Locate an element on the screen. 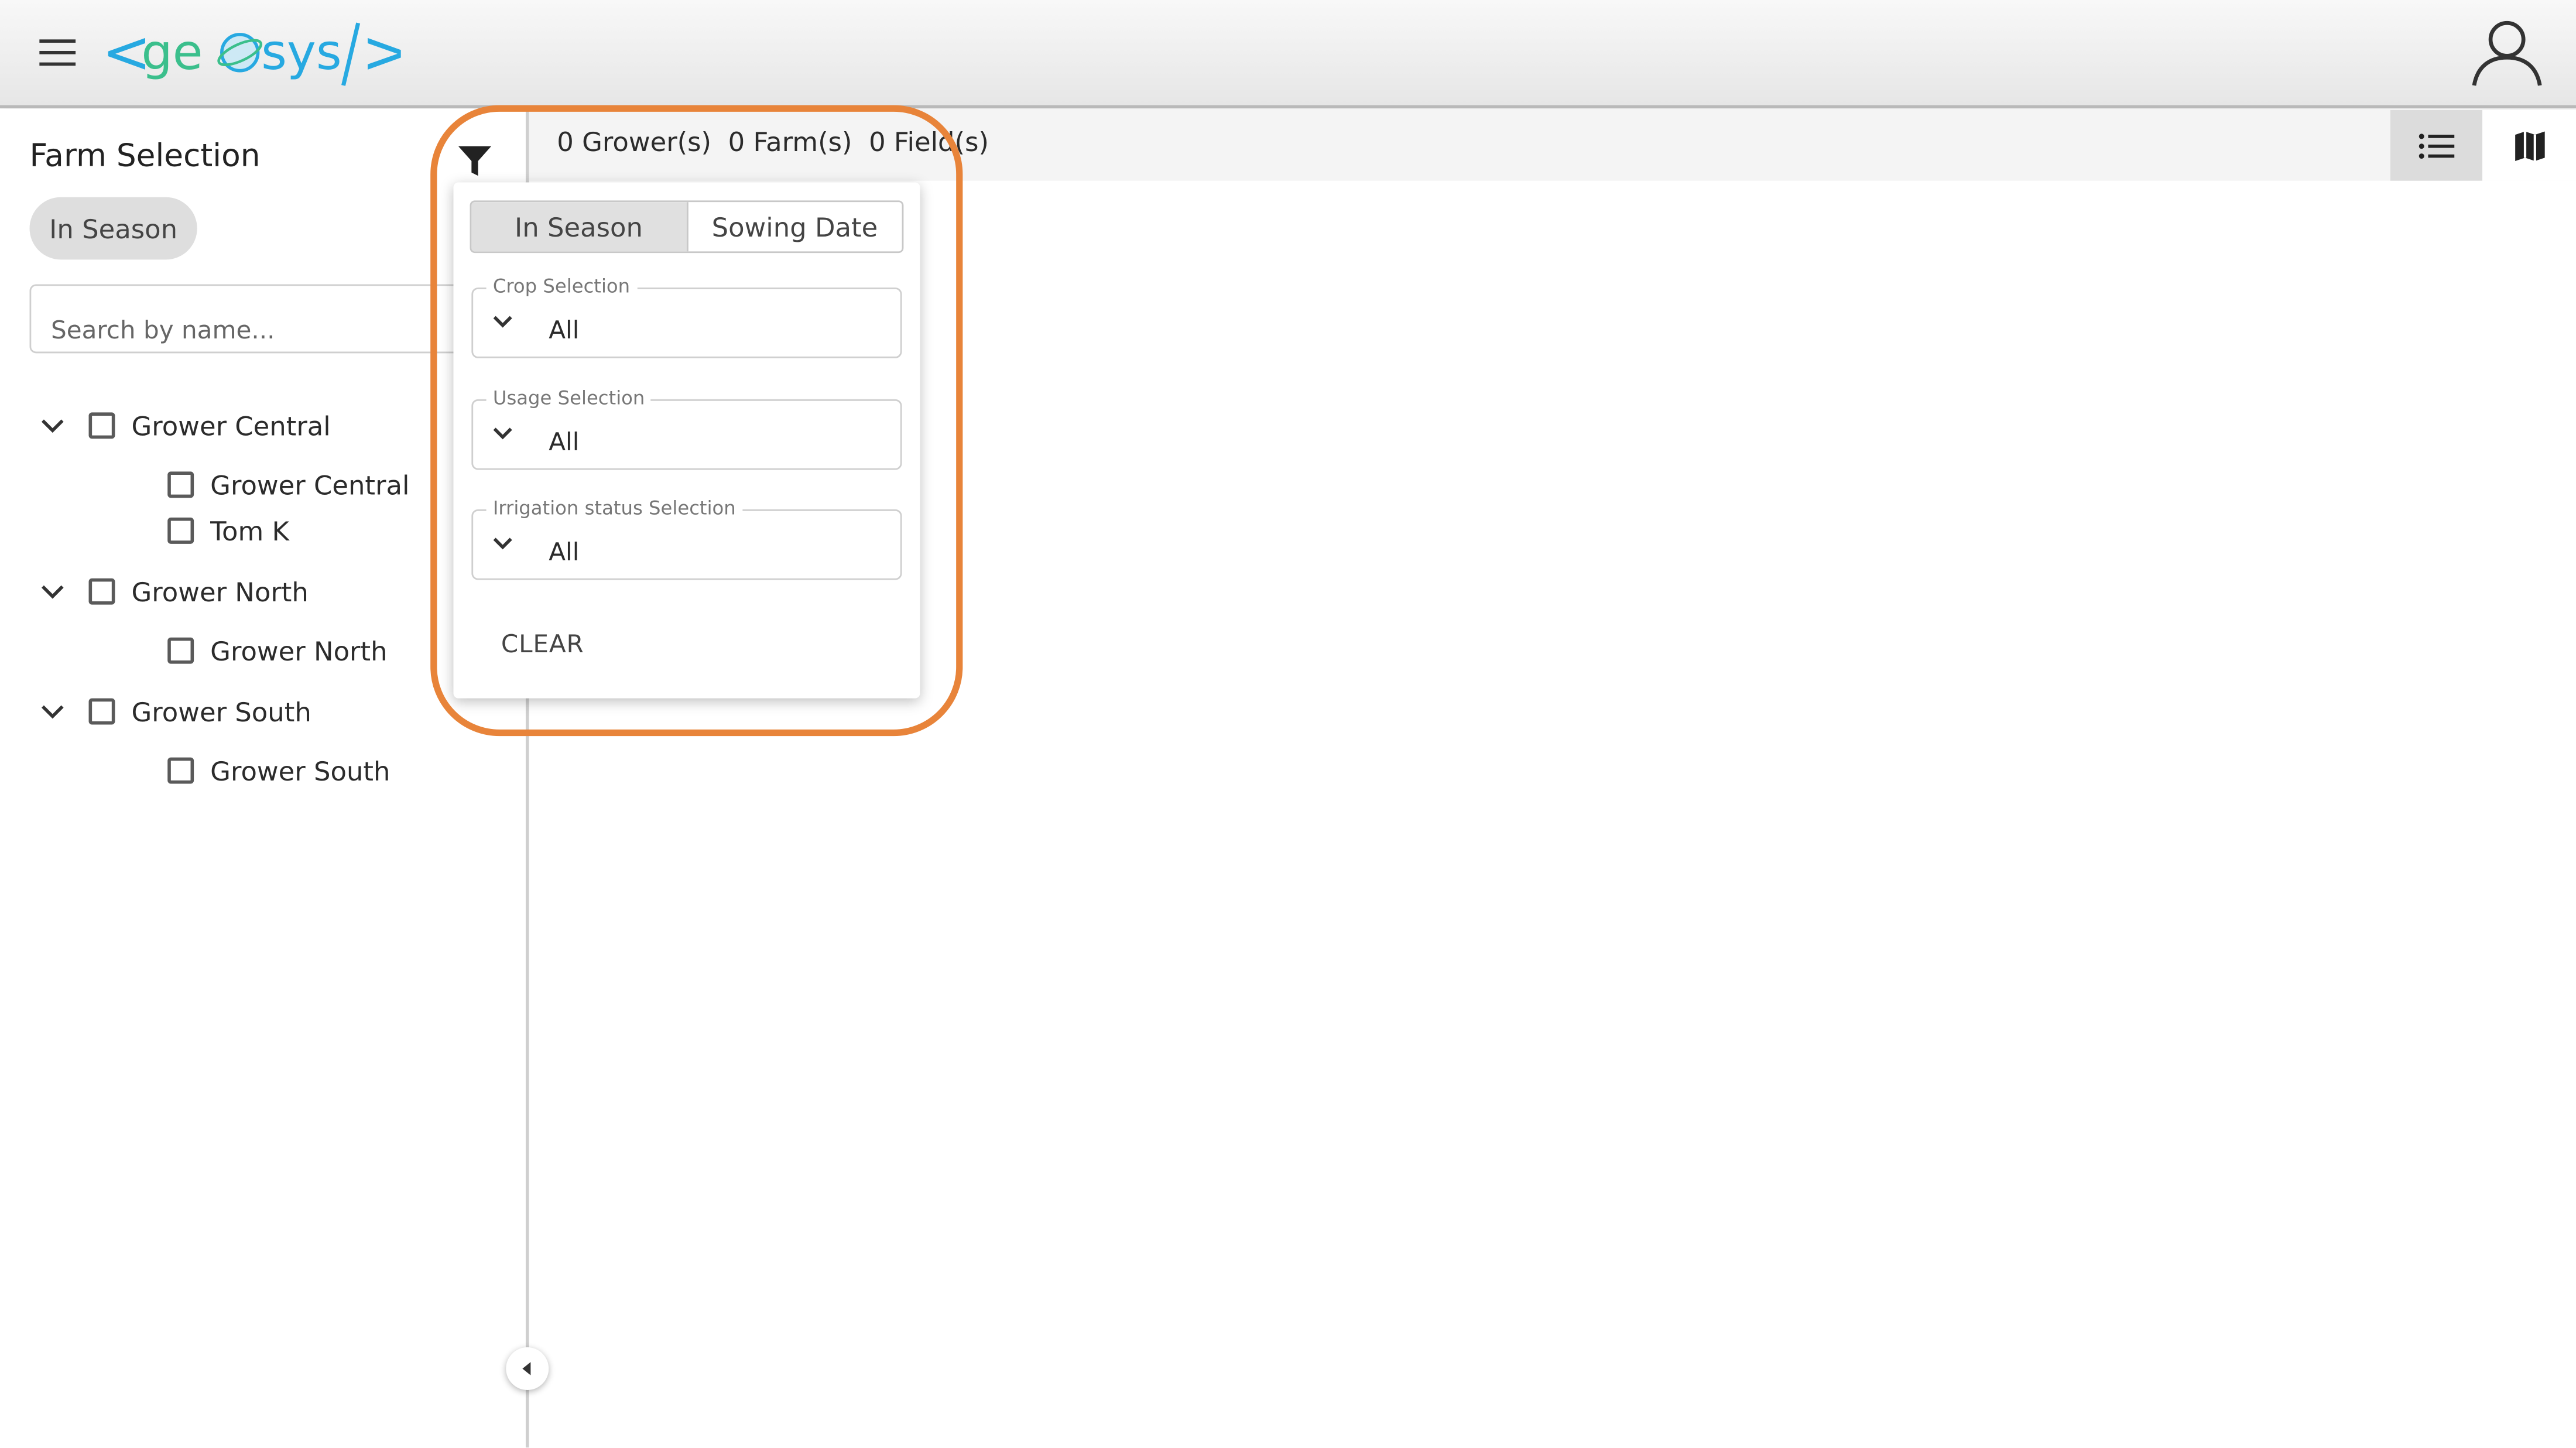 This screenshot has width=2576, height=1448. user-icon is located at coordinates (2507, 52).